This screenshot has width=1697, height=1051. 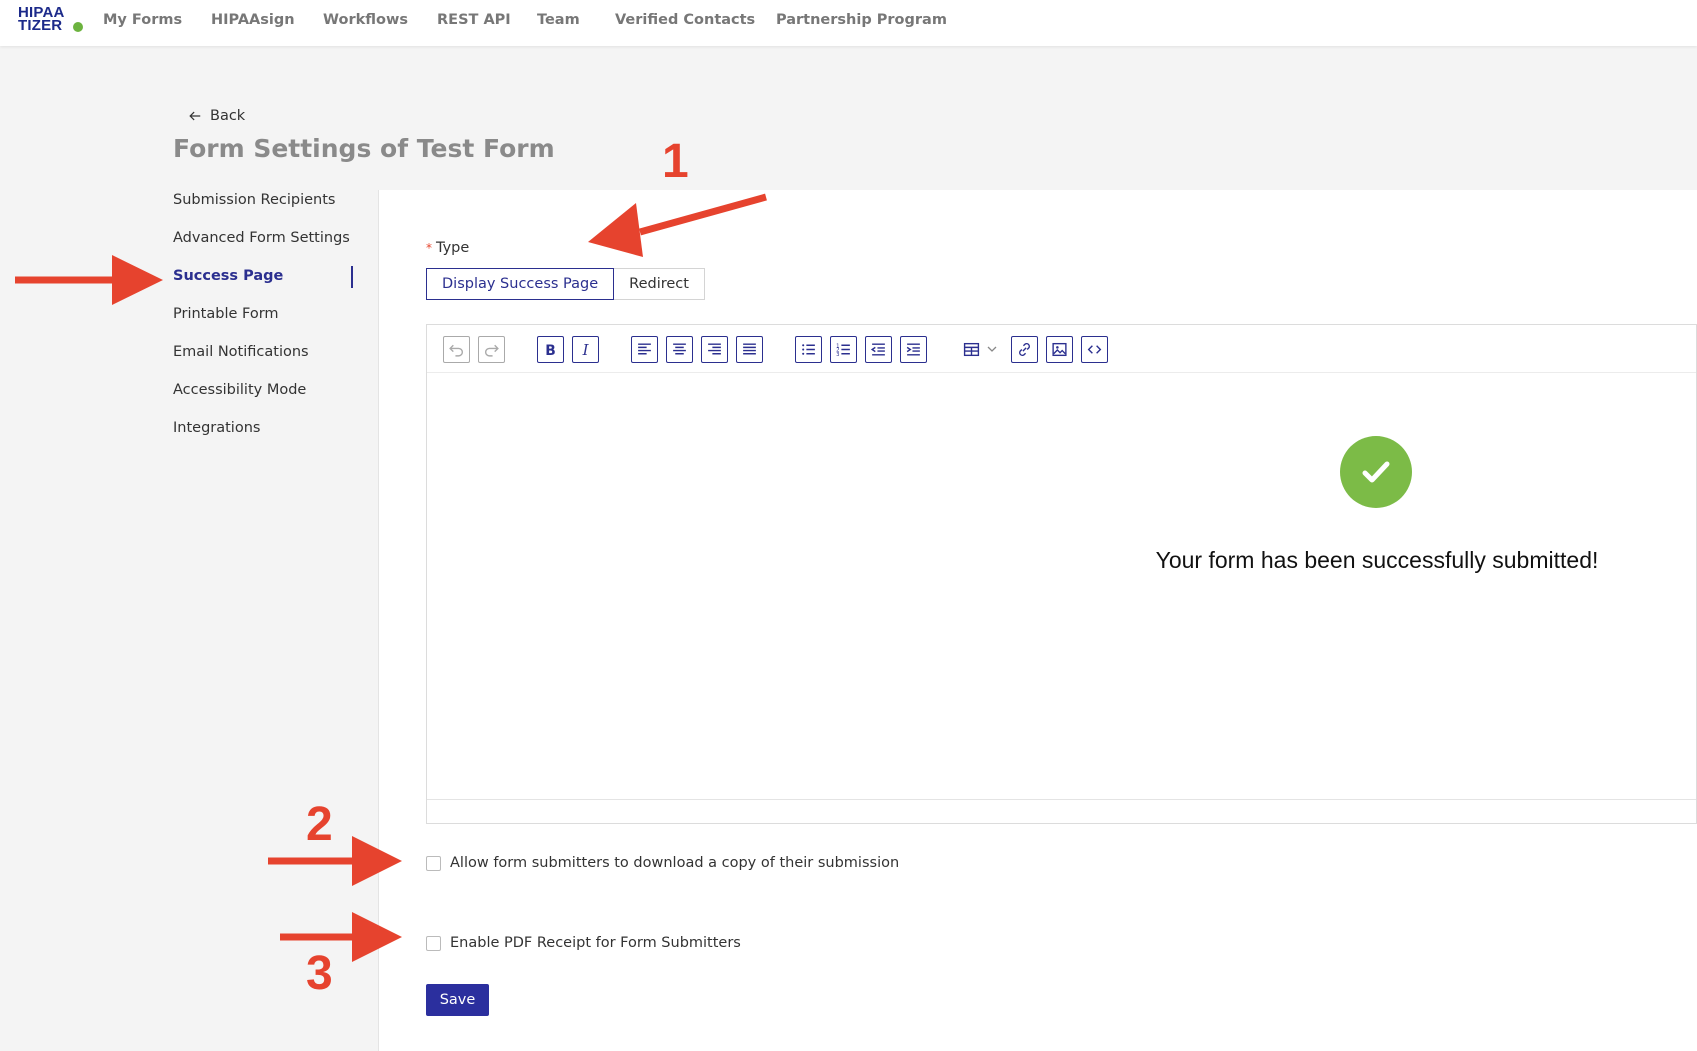 I want to click on arrow-left-icon, so click(x=195, y=116).